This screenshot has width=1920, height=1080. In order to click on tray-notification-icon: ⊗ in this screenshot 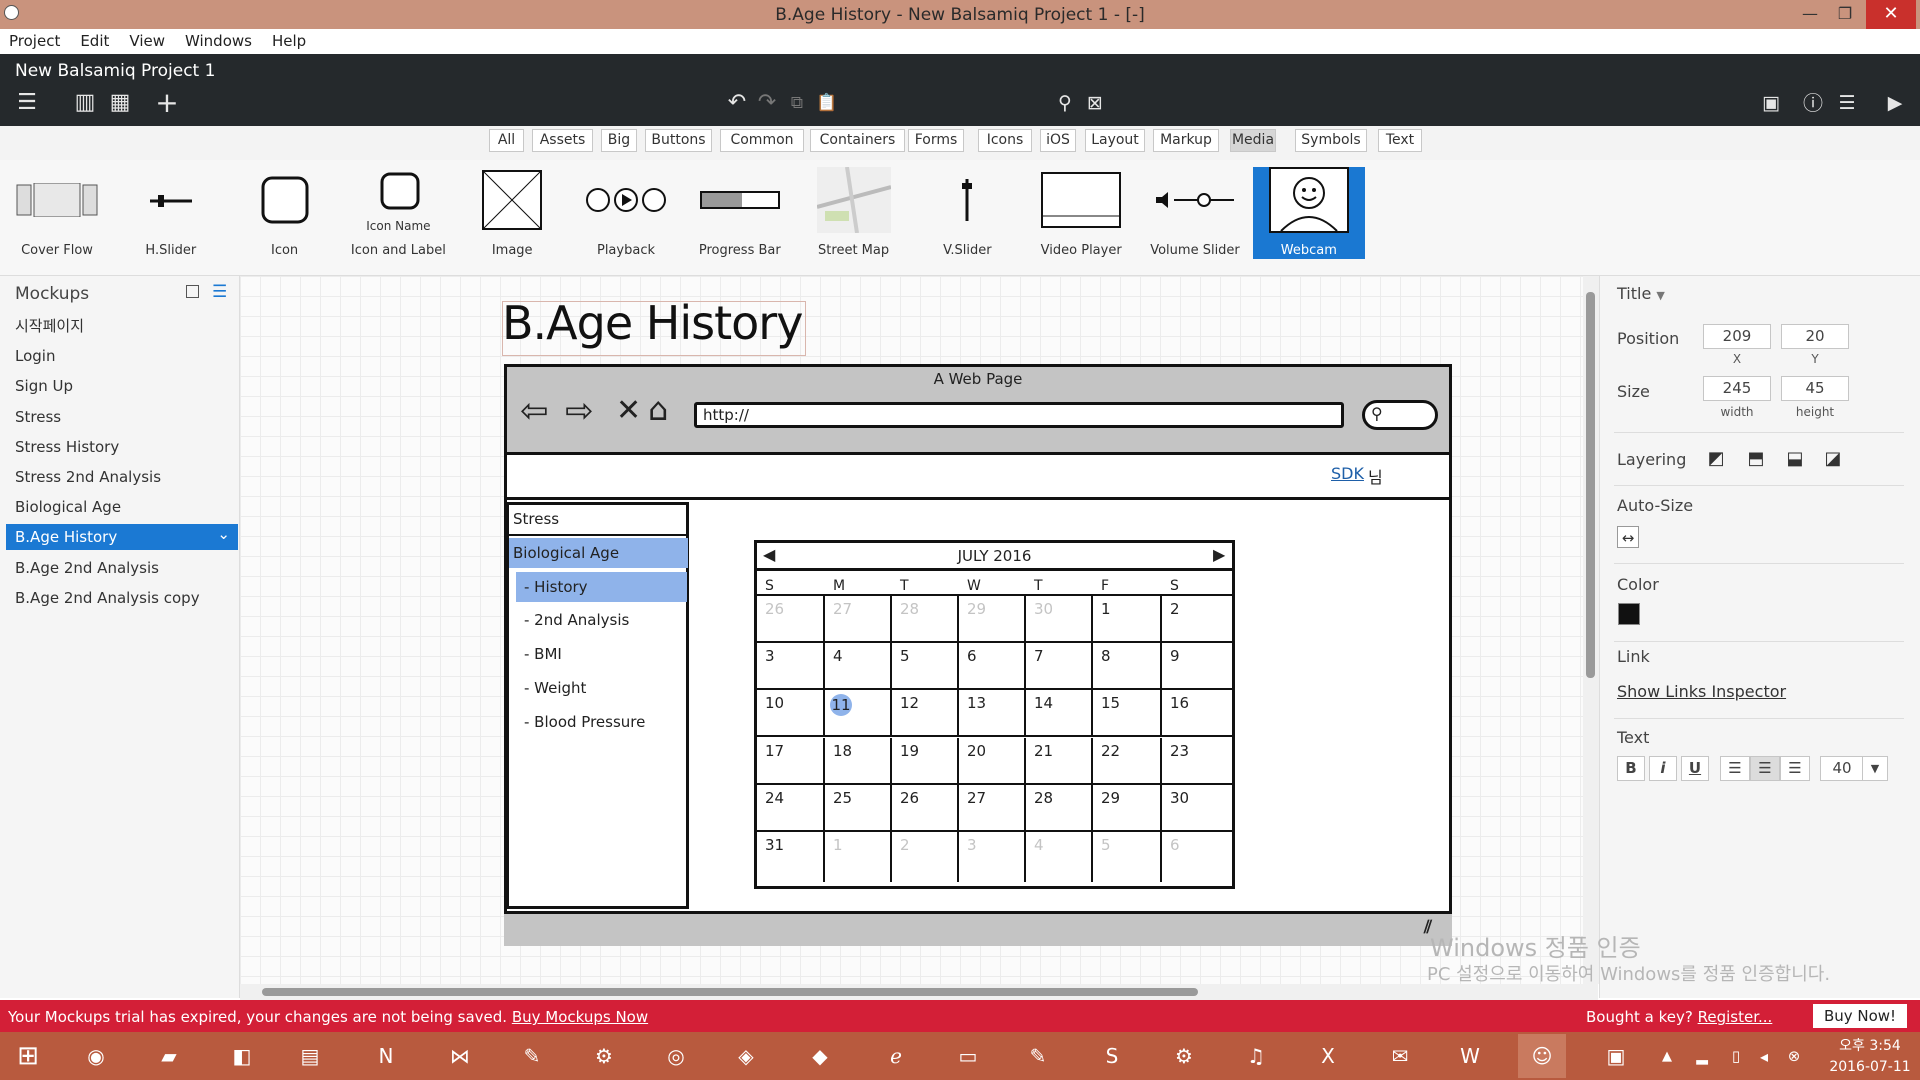, I will do `click(1794, 1056)`.